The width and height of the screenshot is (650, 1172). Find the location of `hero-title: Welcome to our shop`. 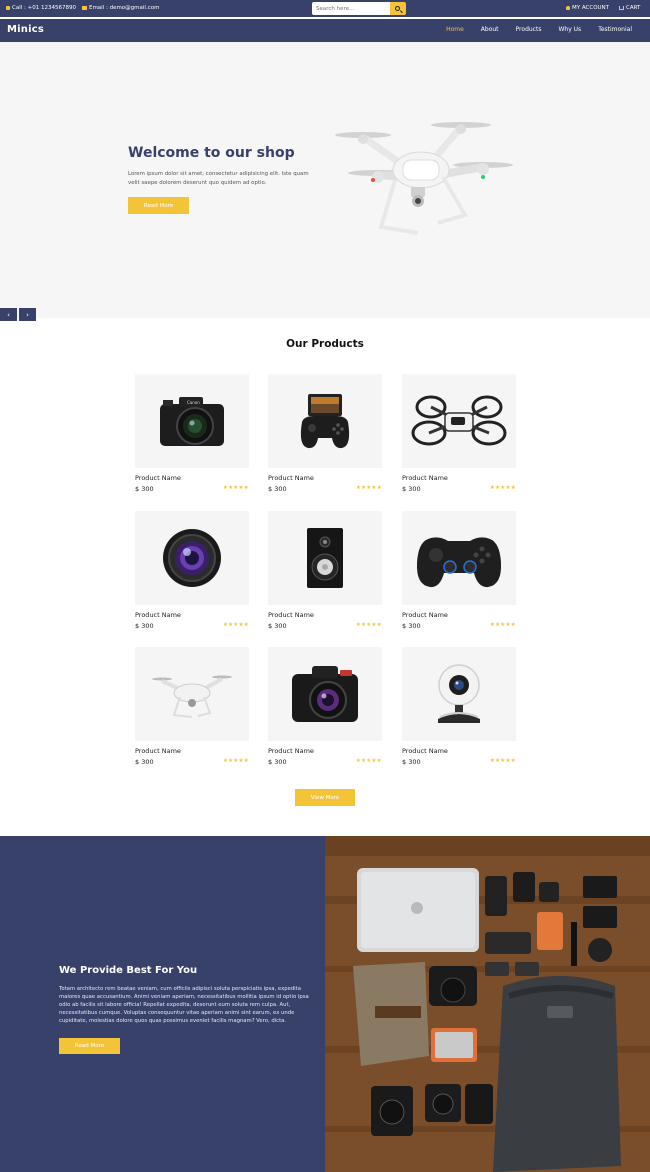

hero-title: Welcome to our shop is located at coordinates (211, 153).